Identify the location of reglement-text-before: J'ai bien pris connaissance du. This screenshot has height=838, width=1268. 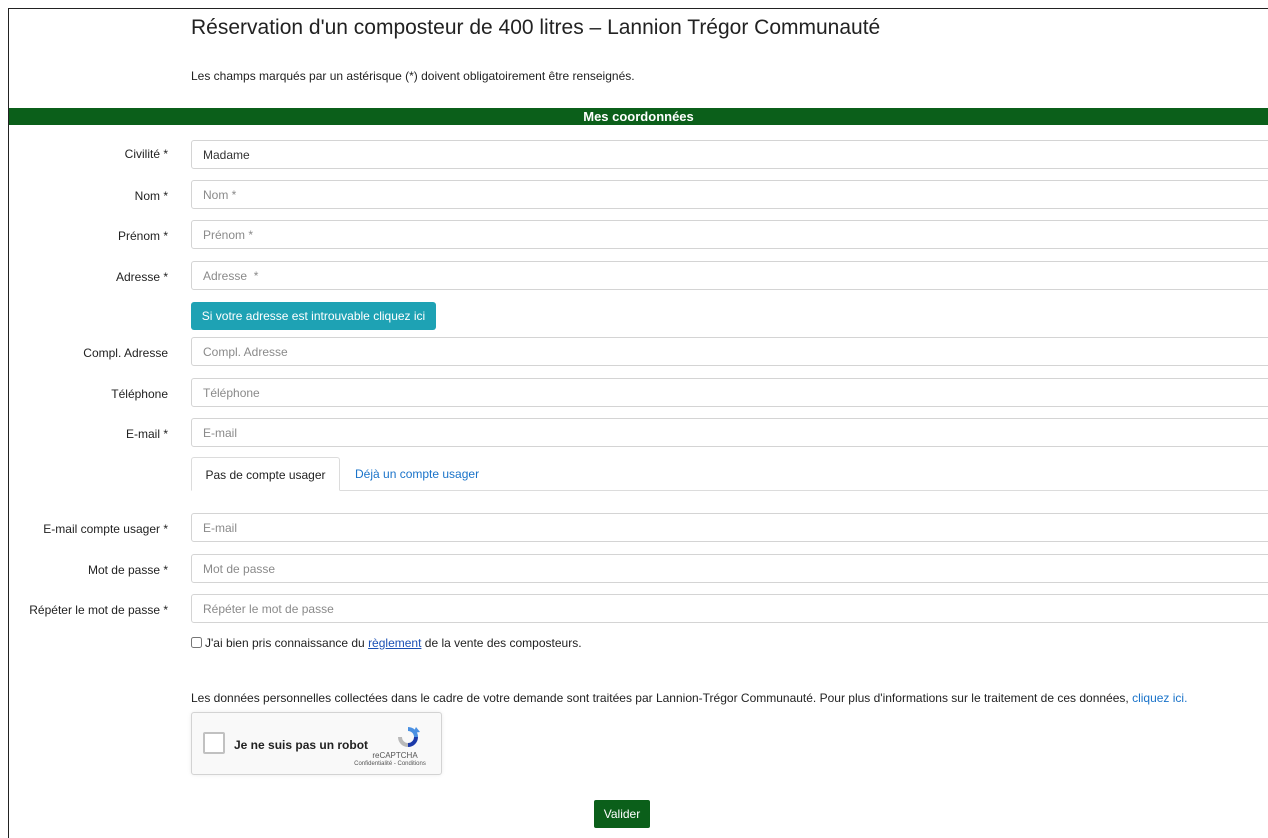
(287, 643).